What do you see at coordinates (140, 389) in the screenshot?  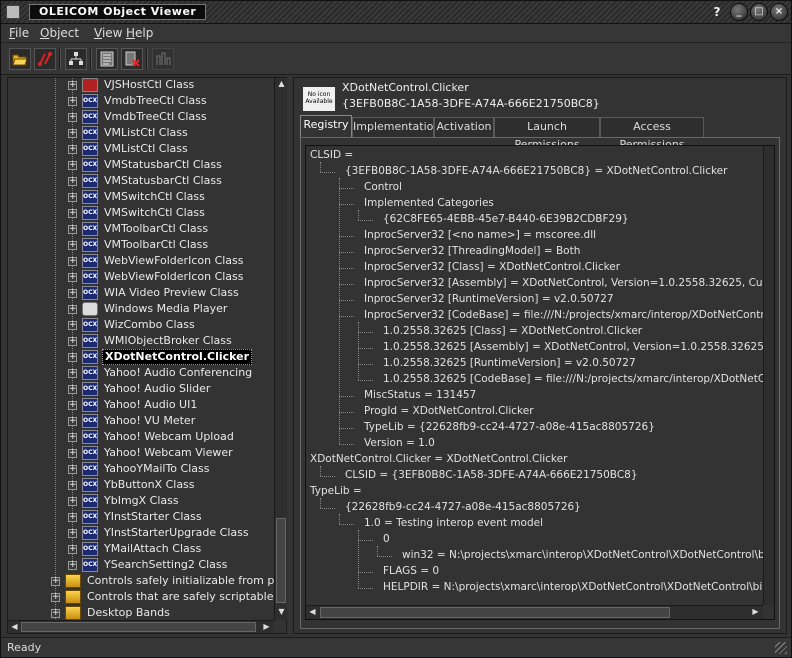 I see `tree-item: + OCX Yahoo! Audio Slider` at bounding box center [140, 389].